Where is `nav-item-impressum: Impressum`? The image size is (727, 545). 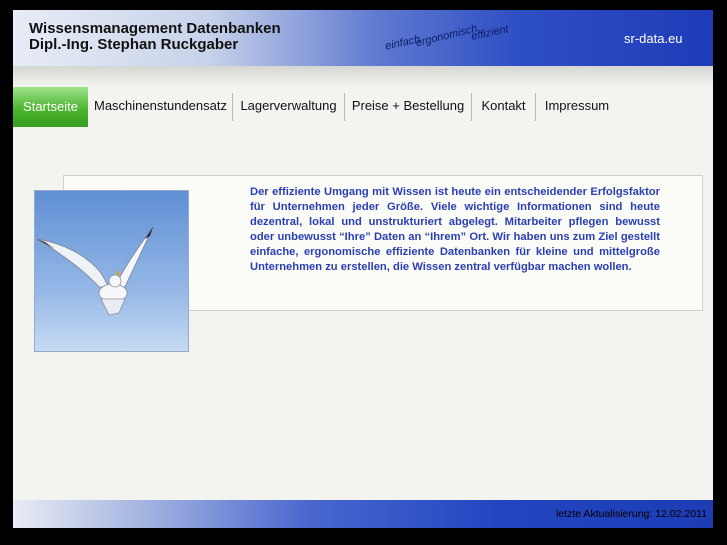 nav-item-impressum: Impressum is located at coordinates (577, 106).